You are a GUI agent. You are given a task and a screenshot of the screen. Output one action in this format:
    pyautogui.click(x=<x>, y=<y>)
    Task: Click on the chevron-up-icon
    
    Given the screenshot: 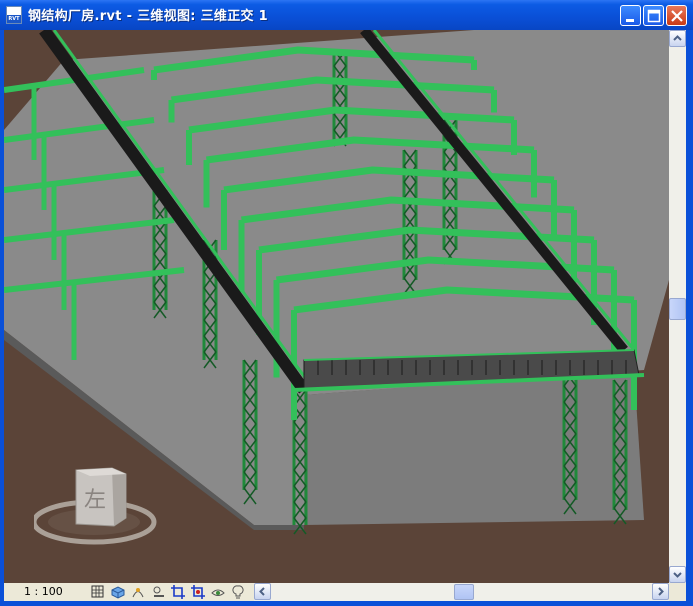 What is the action you would take?
    pyautogui.click(x=677, y=38)
    